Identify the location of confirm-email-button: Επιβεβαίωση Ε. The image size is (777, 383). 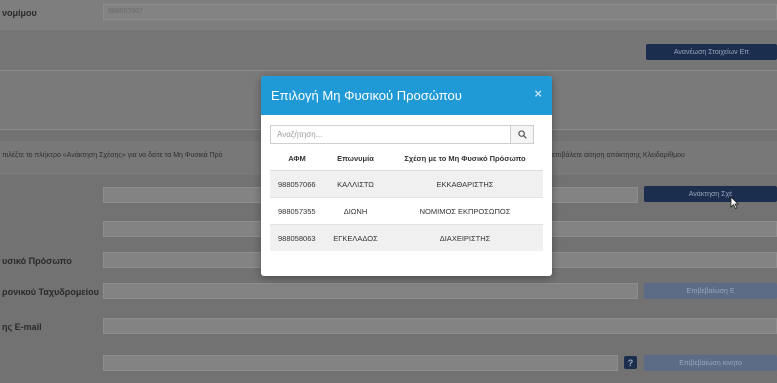
(710, 291).